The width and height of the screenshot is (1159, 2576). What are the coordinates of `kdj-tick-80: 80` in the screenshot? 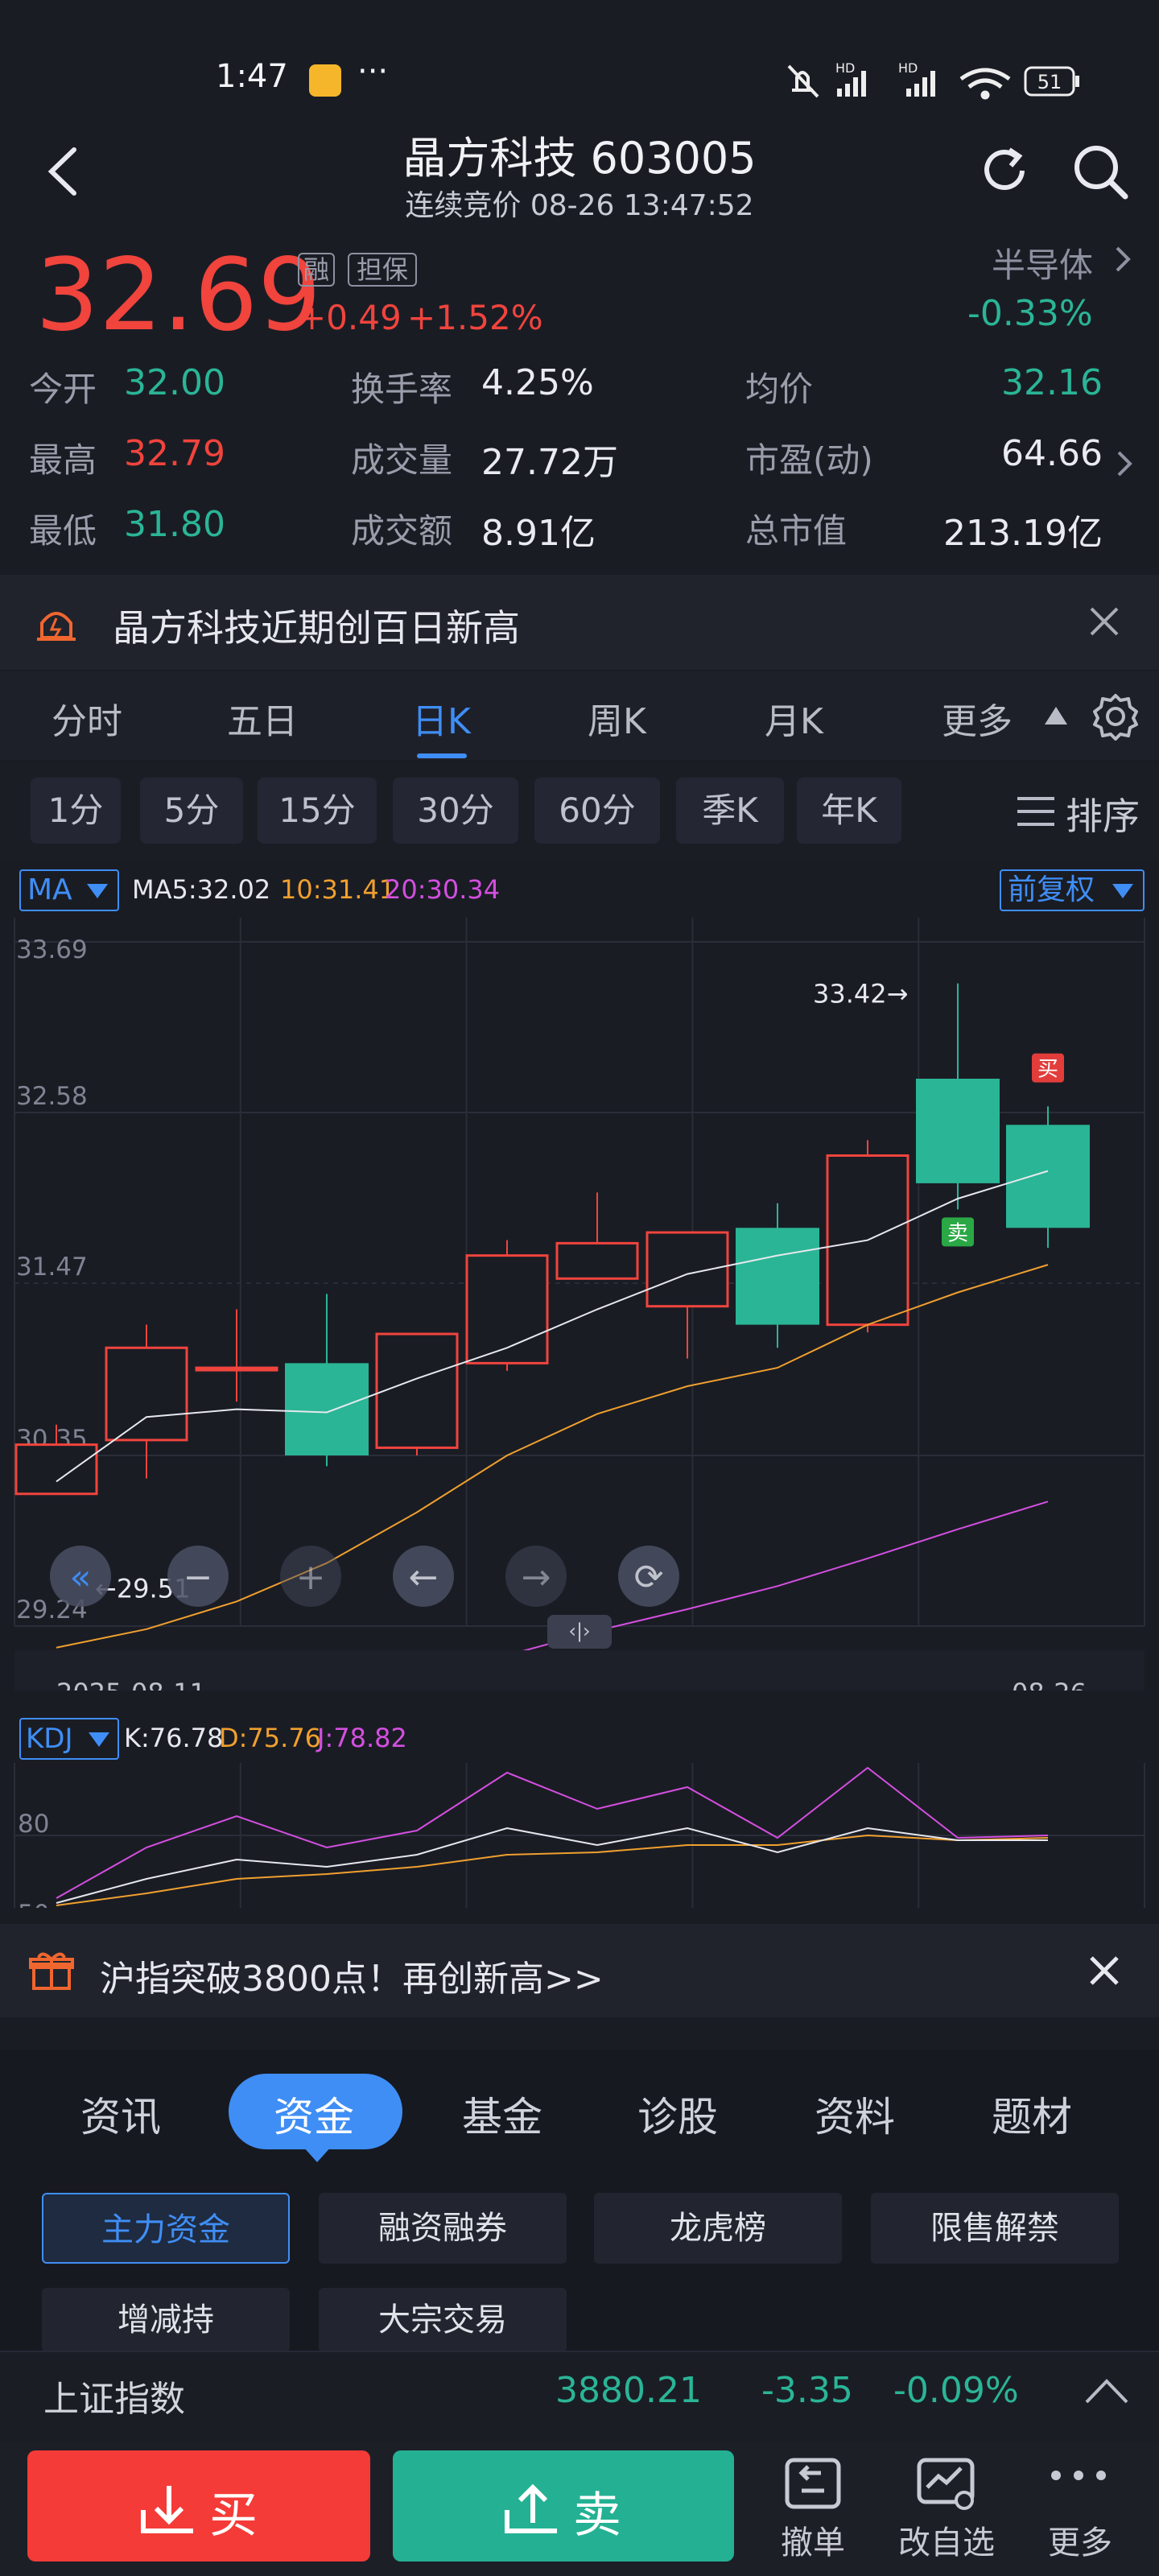 It's located at (33, 1824).